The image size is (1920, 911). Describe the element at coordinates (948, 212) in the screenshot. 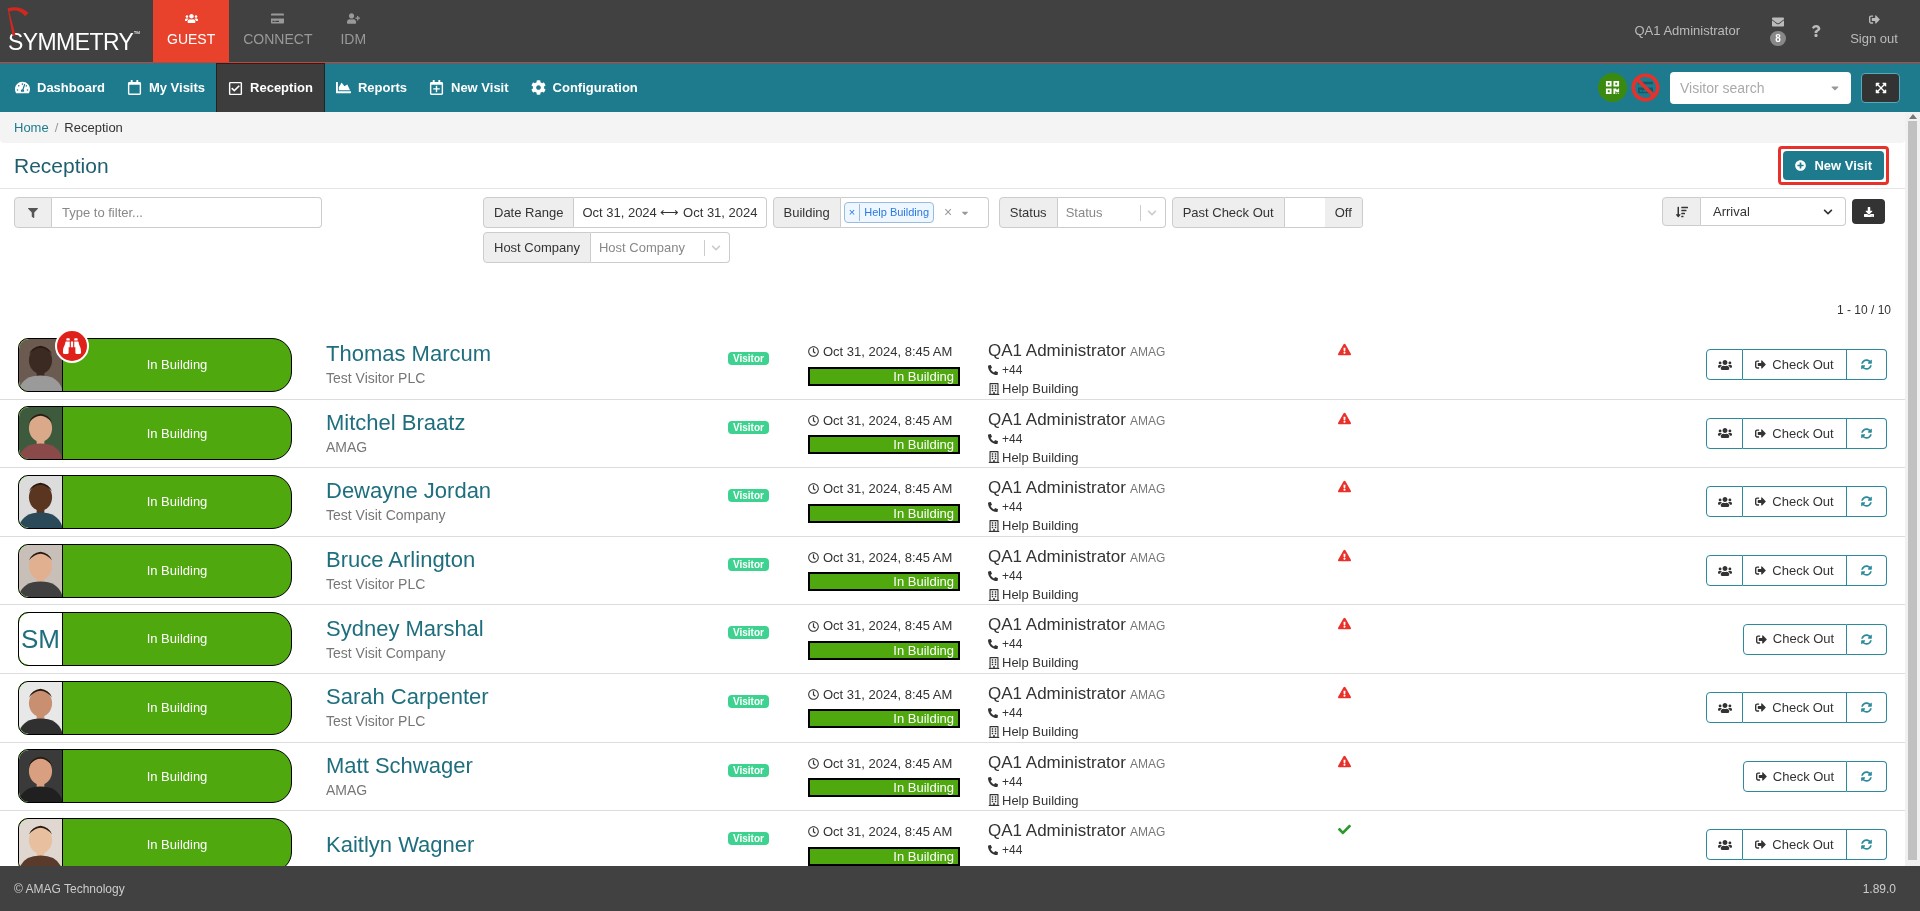

I see `clear-button: ×` at that location.